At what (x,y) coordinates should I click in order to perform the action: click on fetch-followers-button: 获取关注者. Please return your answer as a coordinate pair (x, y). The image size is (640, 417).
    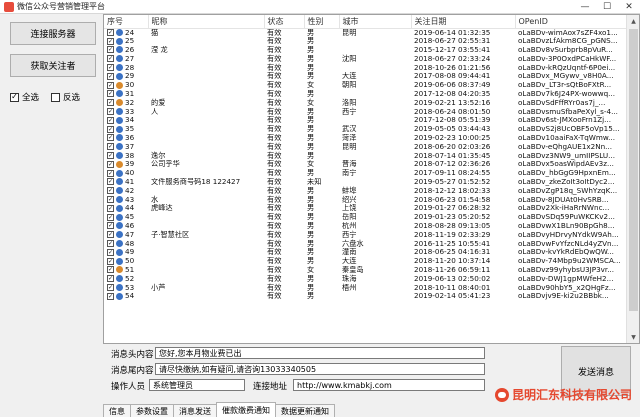
    Looking at the image, I should click on (53, 65).